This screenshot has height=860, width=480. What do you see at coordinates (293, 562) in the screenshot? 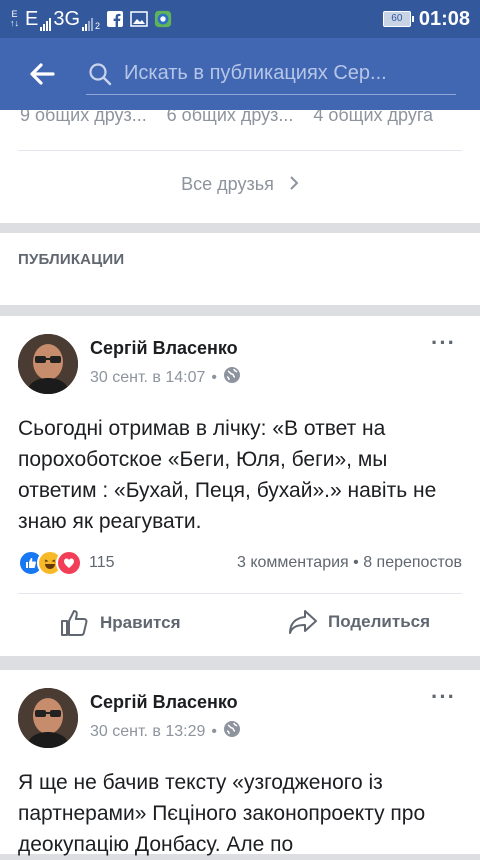
I see `comments-count: 3 комментария` at bounding box center [293, 562].